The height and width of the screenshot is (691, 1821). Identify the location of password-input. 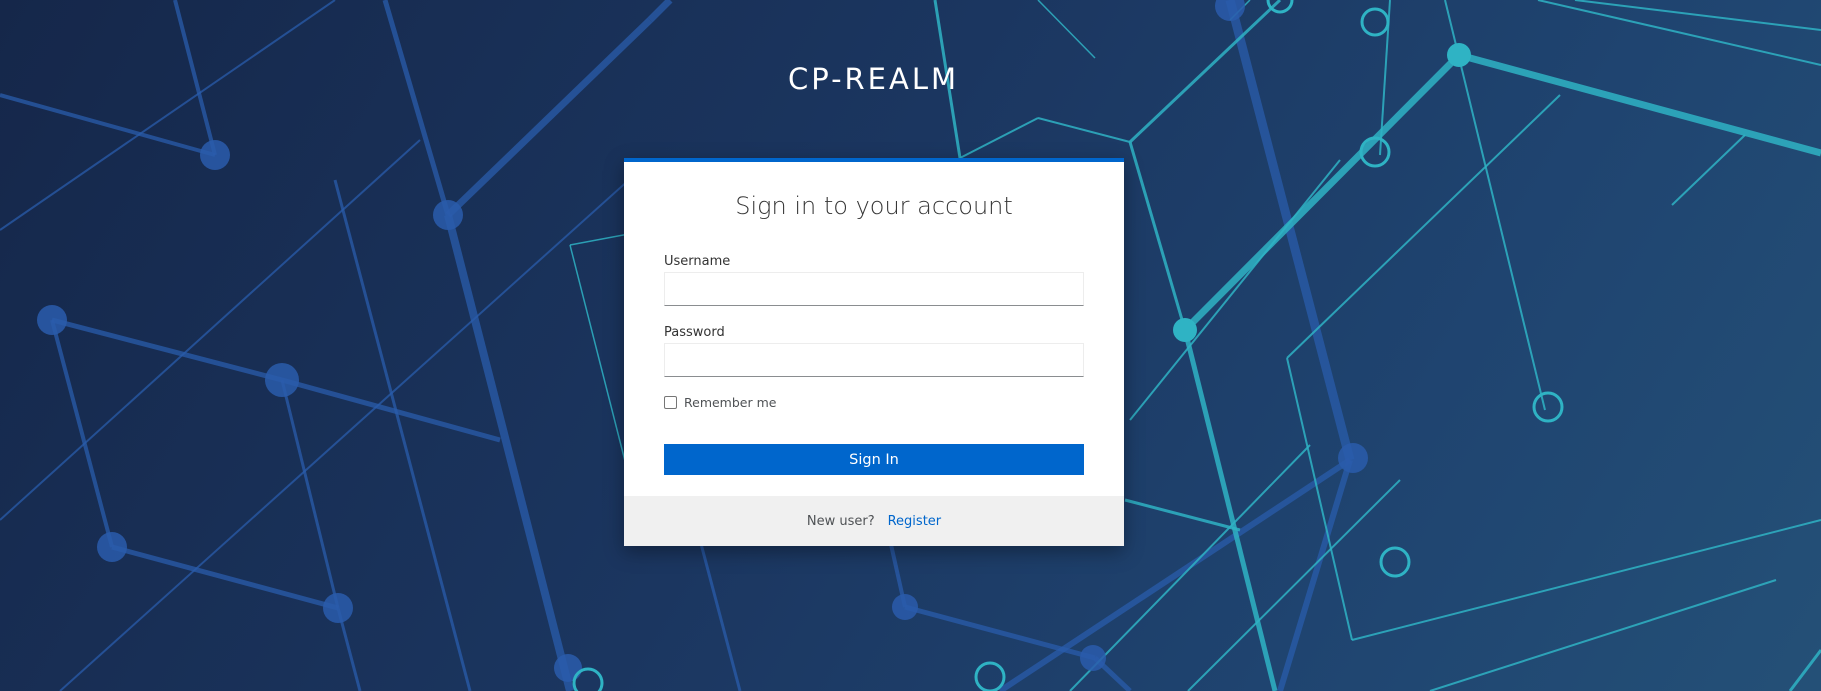
(874, 360).